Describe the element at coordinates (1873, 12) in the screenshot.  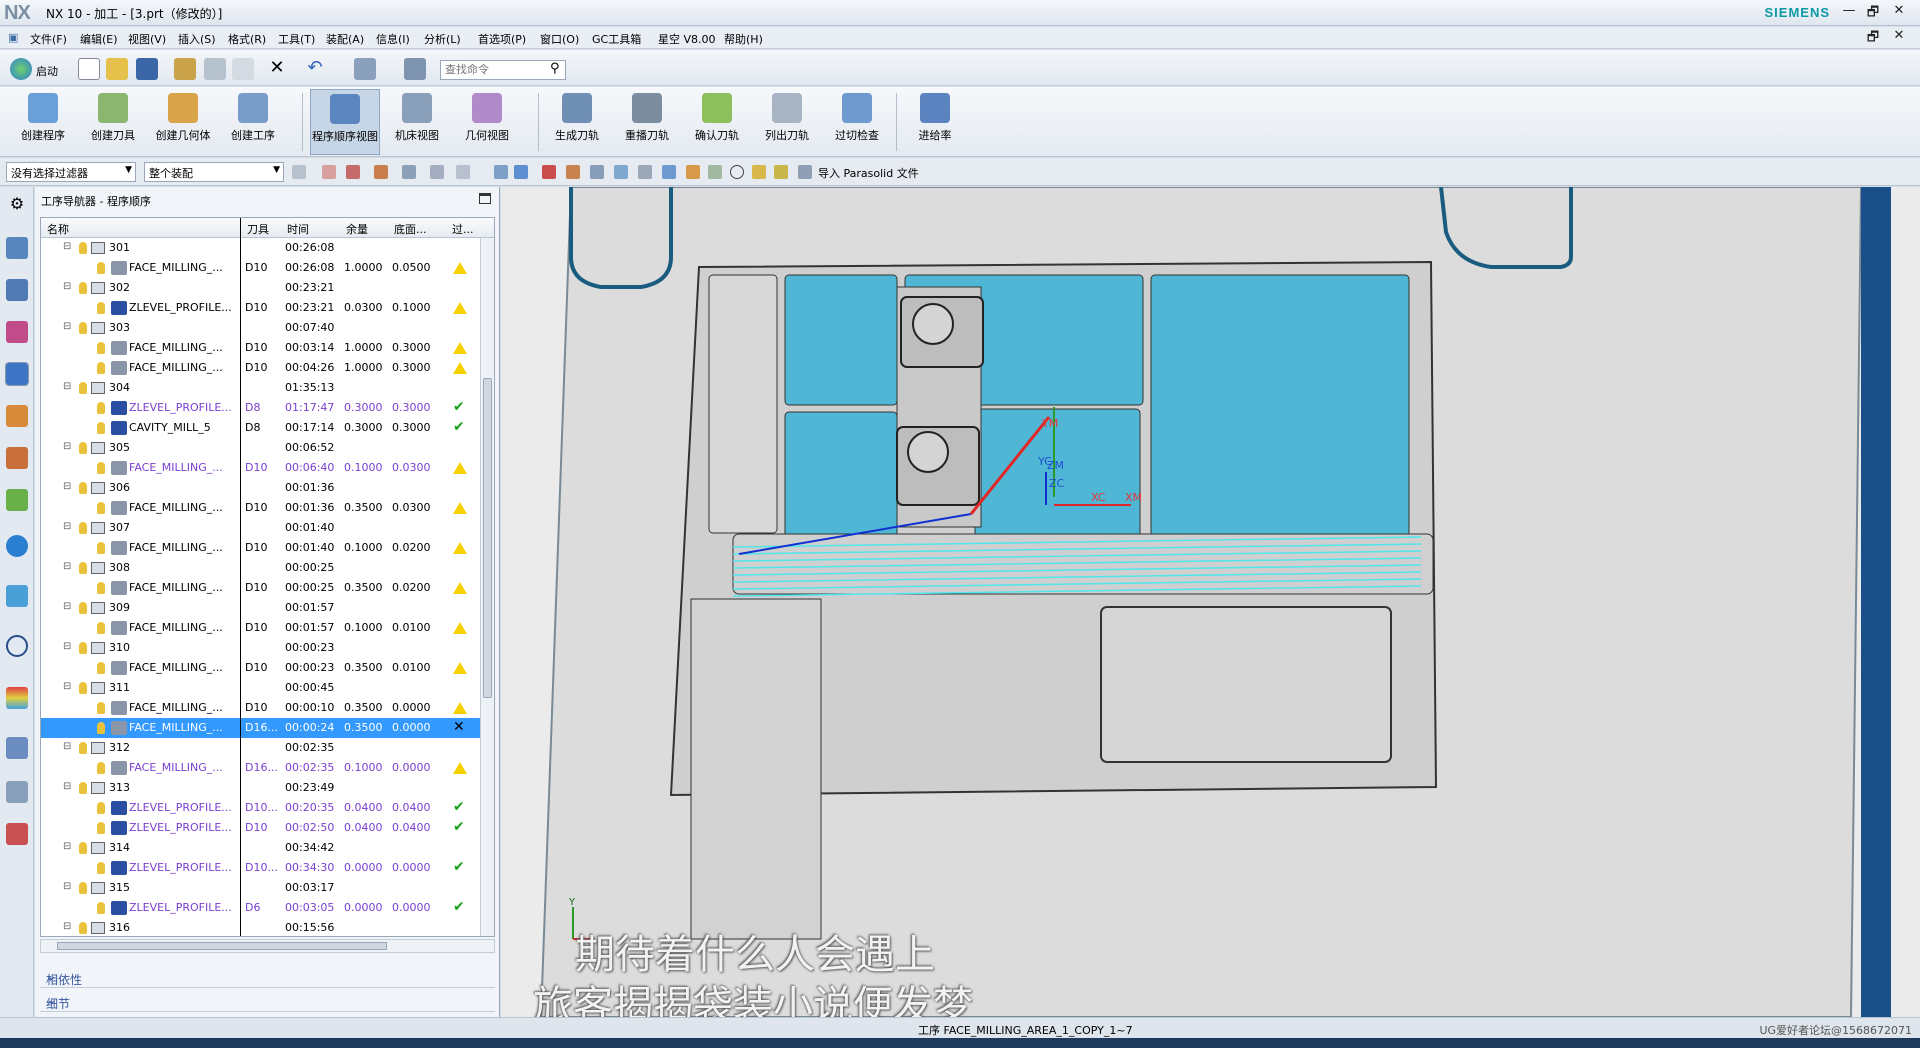
I see `restore-button: 🗗` at that location.